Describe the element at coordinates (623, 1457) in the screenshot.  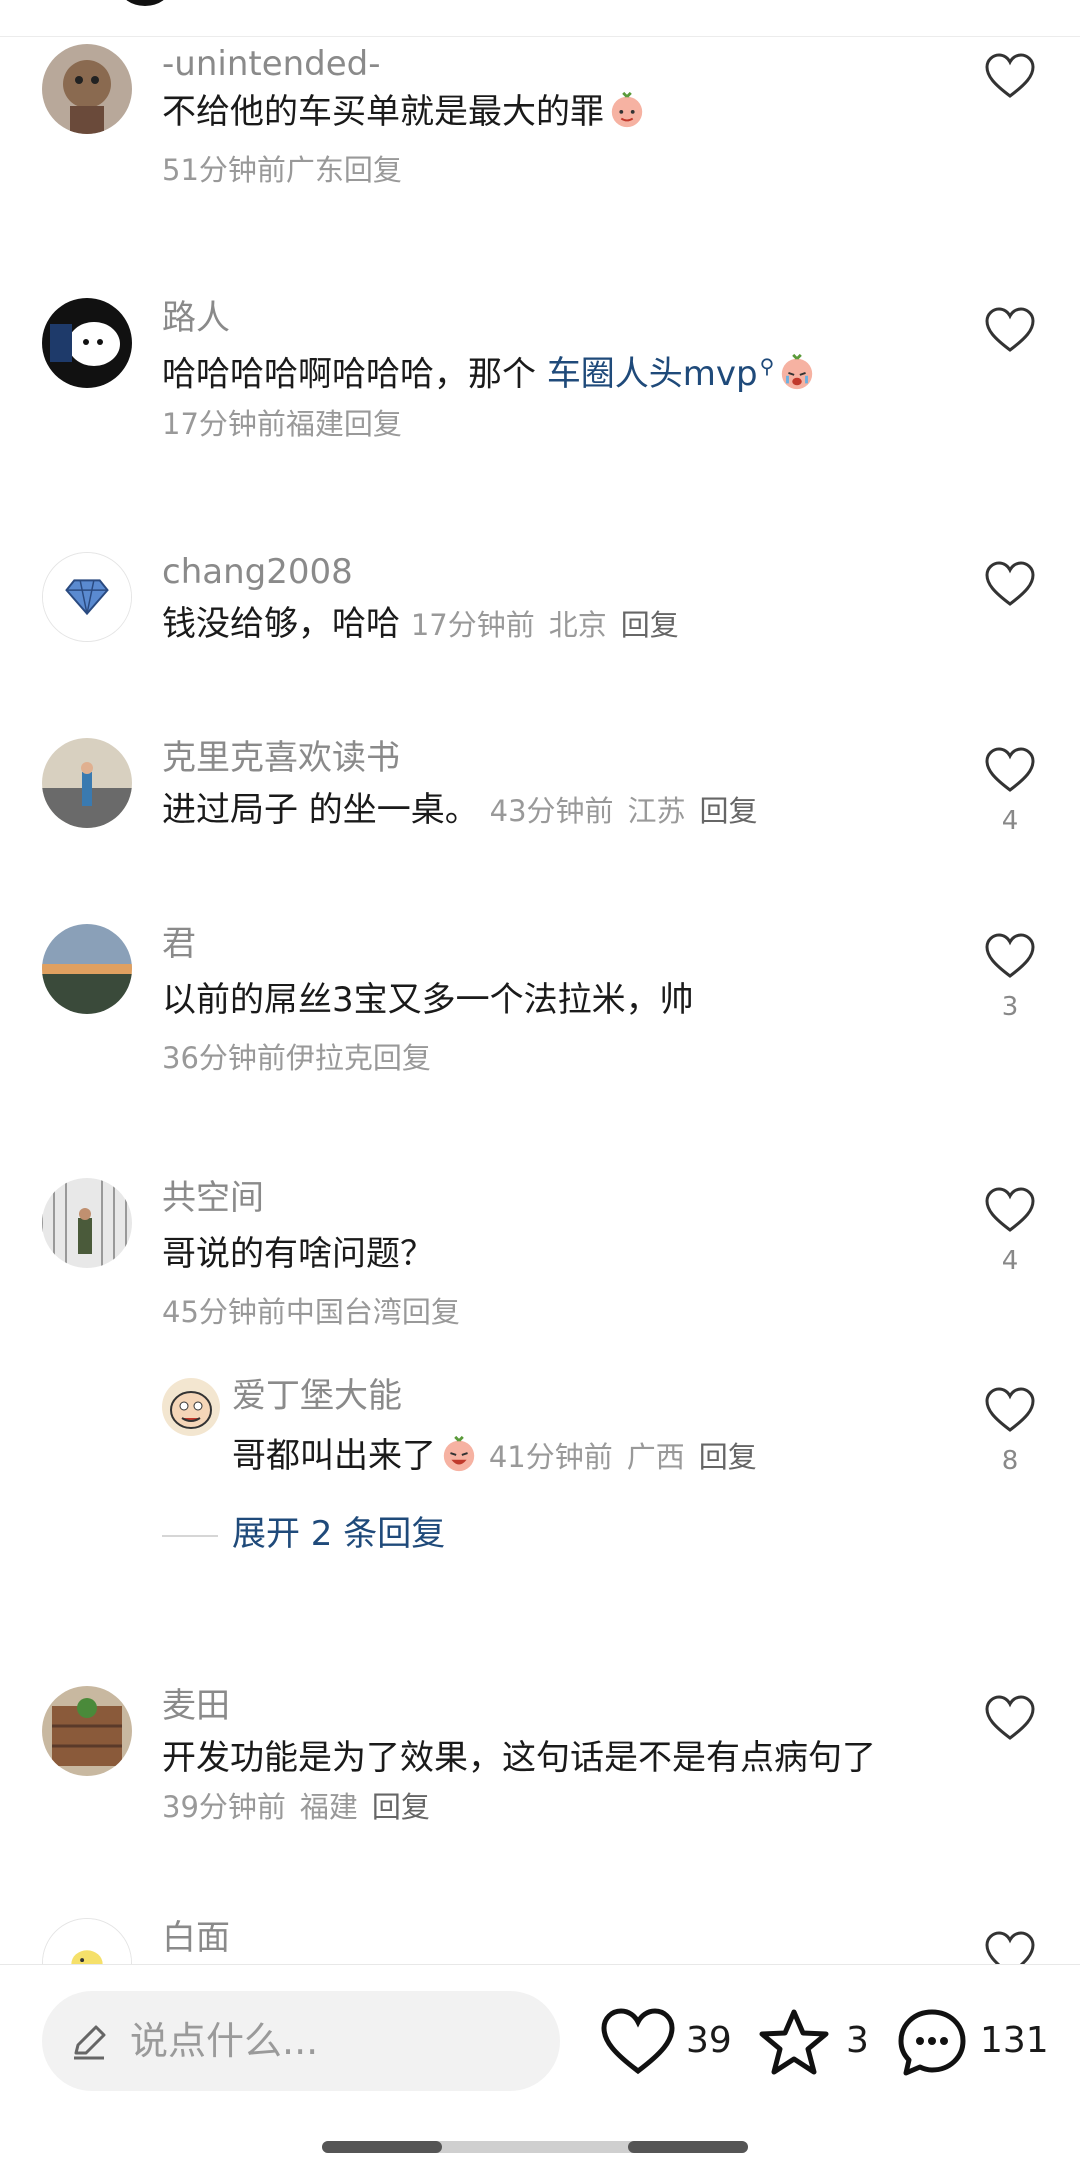
I see `reply-meta: 41分钟前 广西 回复` at that location.